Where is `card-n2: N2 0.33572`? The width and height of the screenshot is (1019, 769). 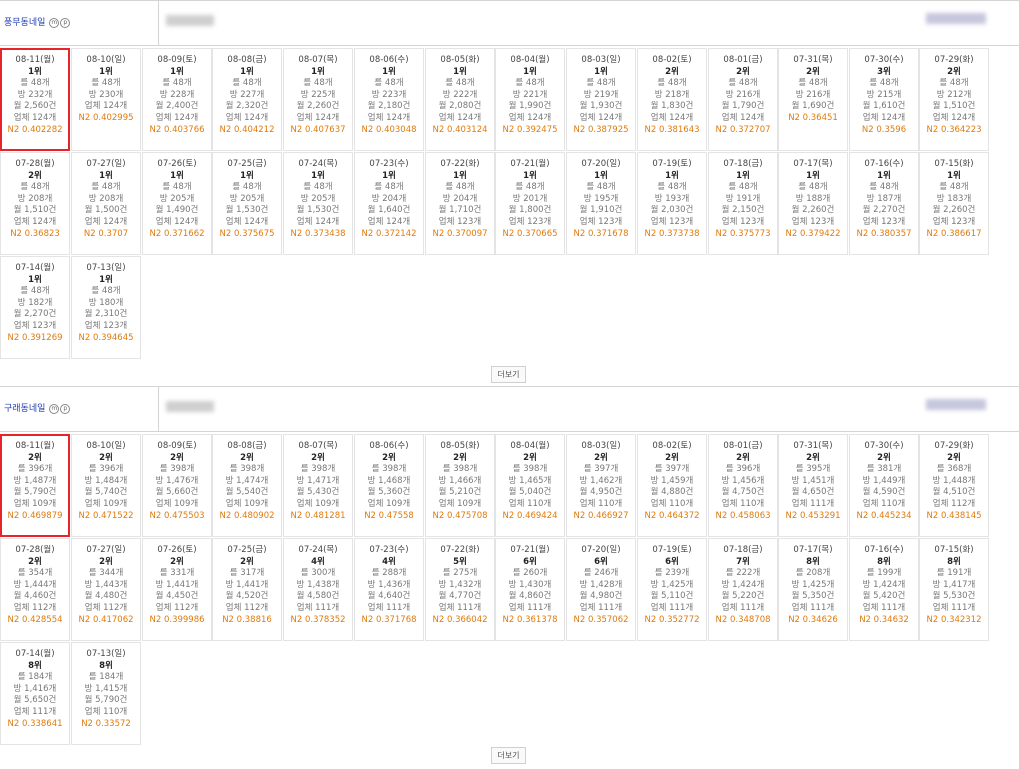
card-n2: N2 0.33572 is located at coordinates (106, 723).